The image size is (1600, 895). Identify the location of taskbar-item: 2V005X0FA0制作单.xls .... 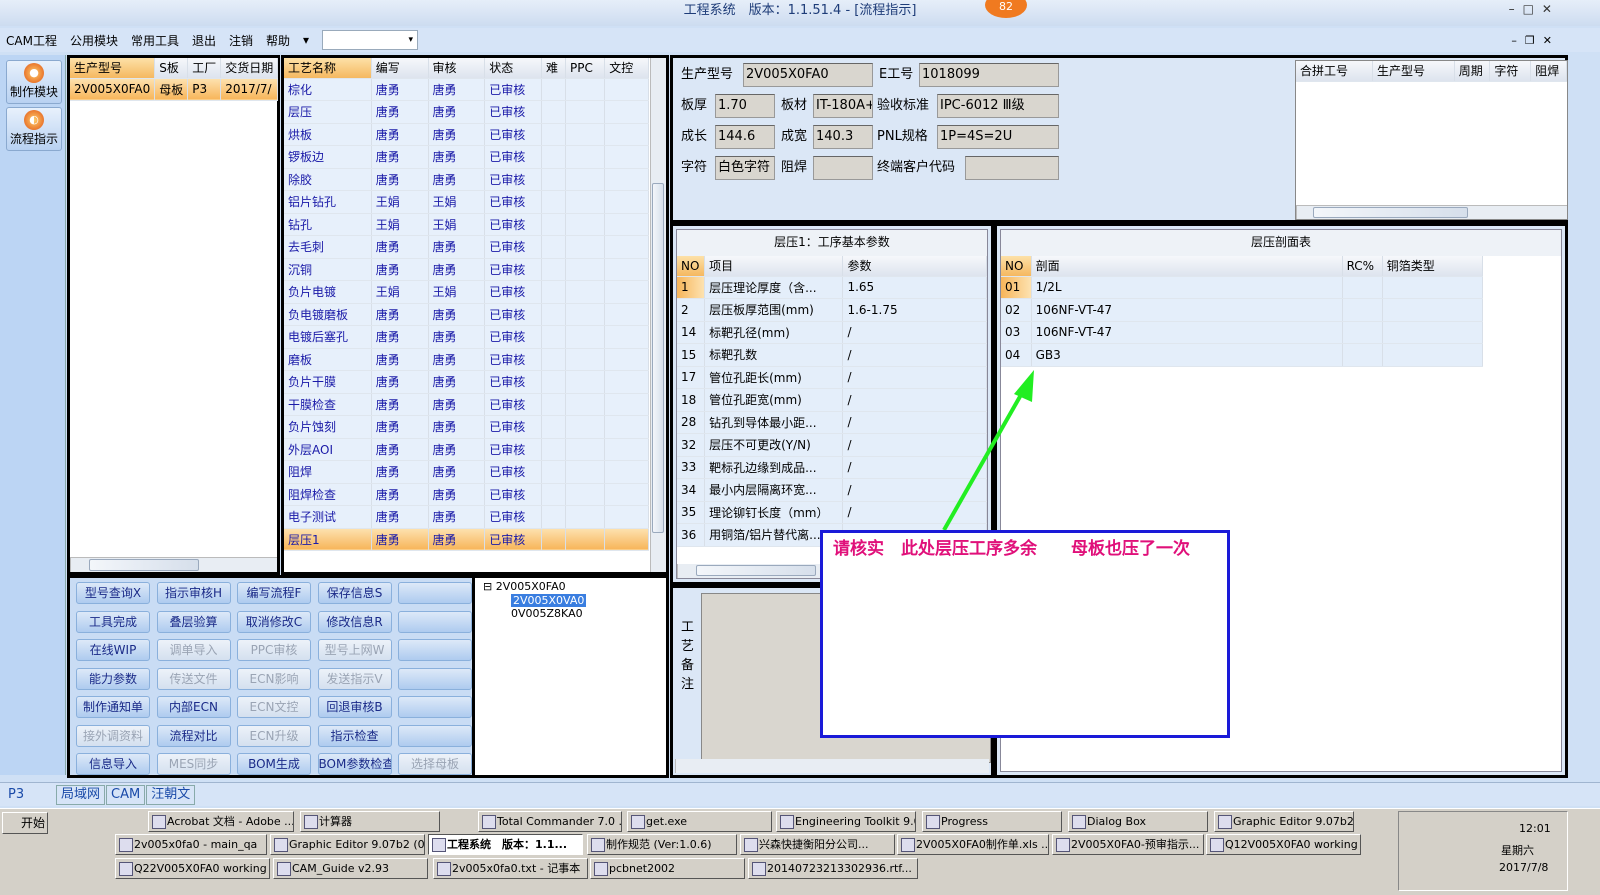
(973, 844).